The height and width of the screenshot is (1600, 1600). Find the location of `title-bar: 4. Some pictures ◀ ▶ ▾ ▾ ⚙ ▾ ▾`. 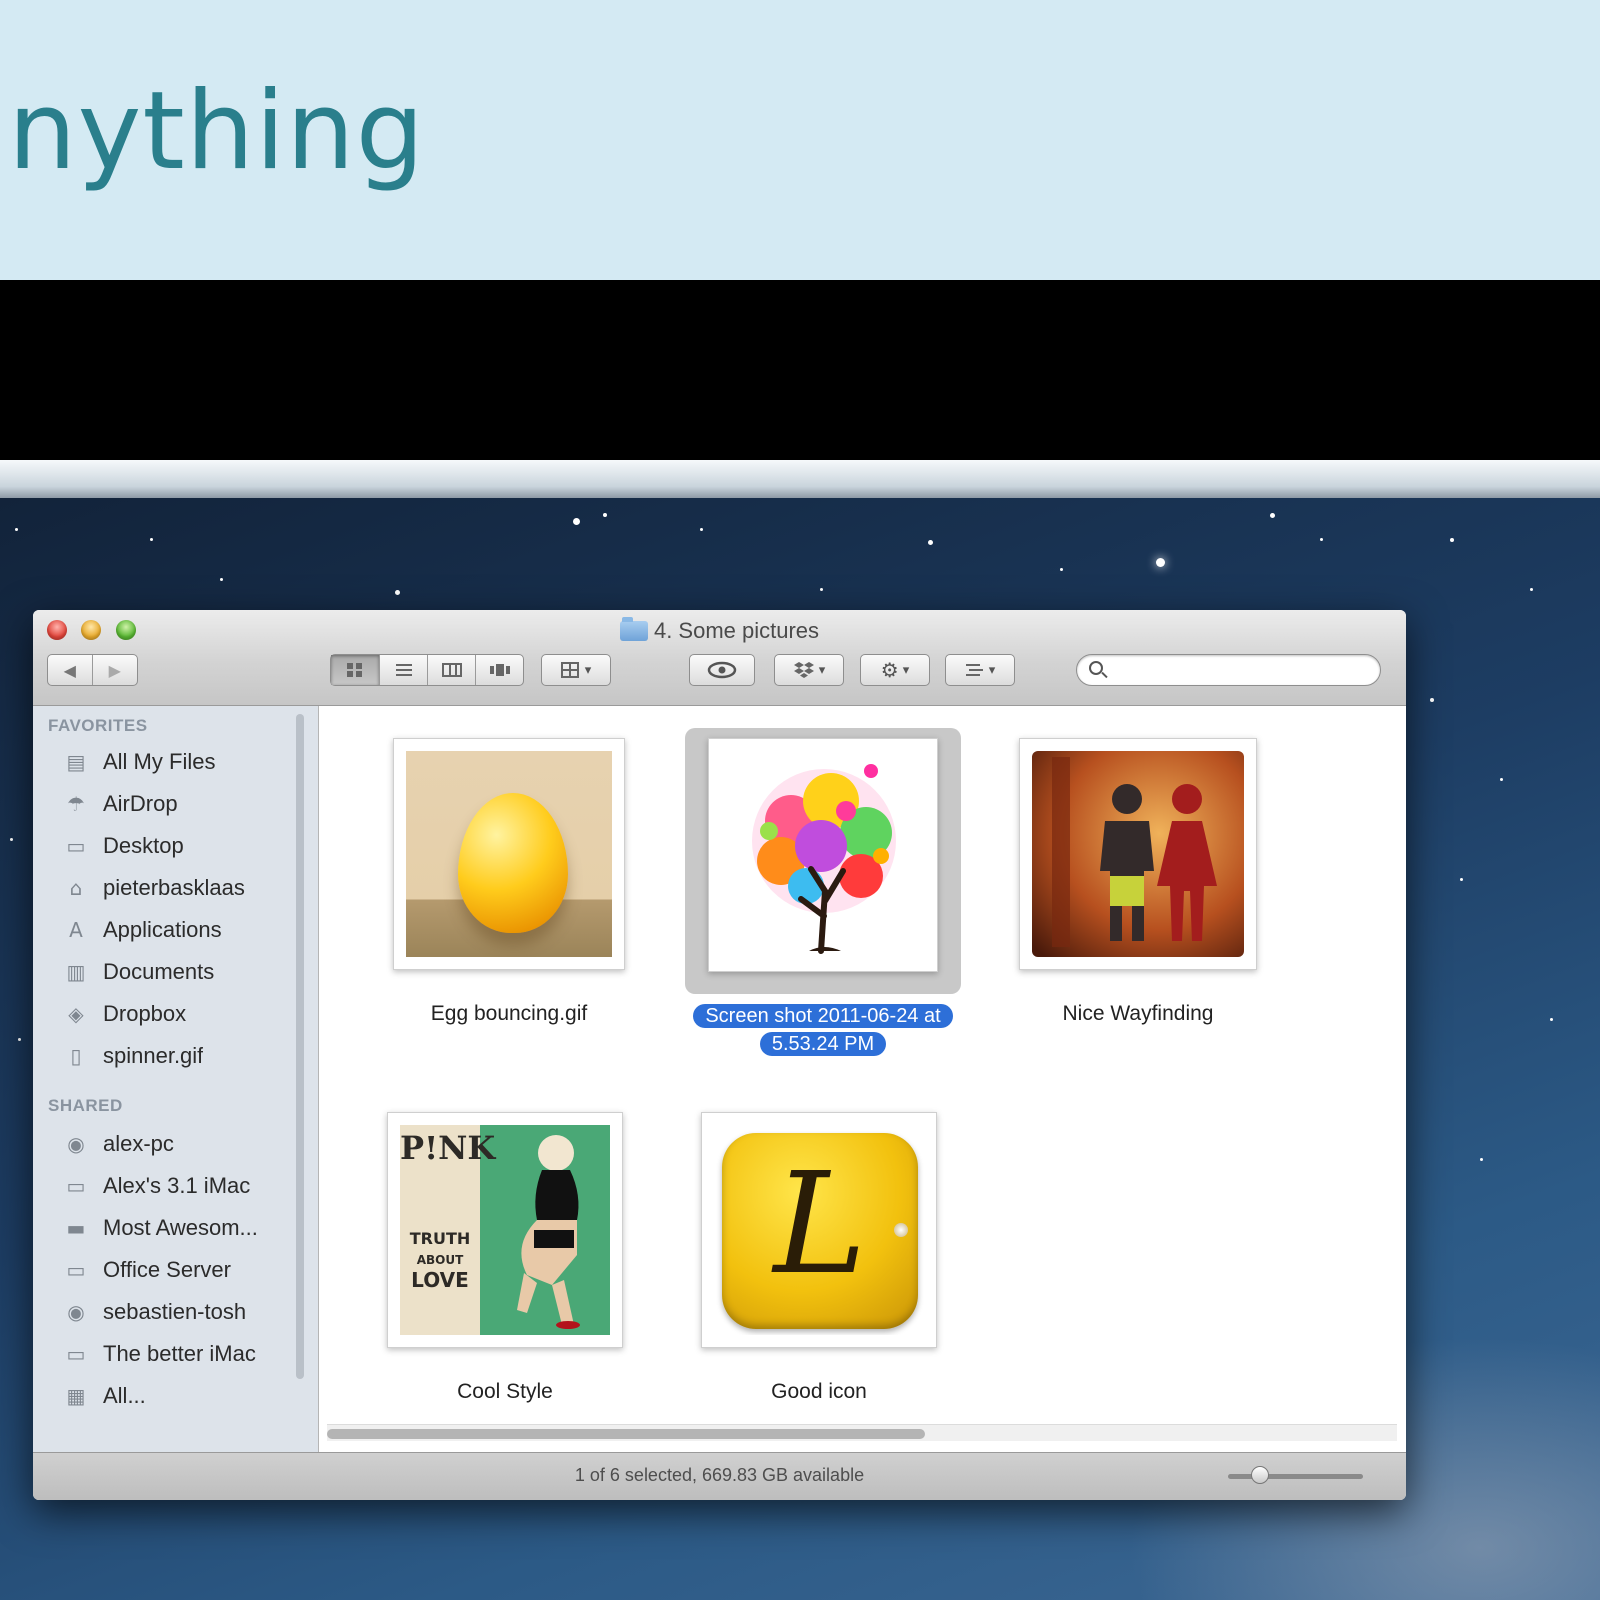

title-bar: 4. Some pictures ◀ ▶ ▾ ▾ ⚙ ▾ ▾ is located at coordinates (719, 658).